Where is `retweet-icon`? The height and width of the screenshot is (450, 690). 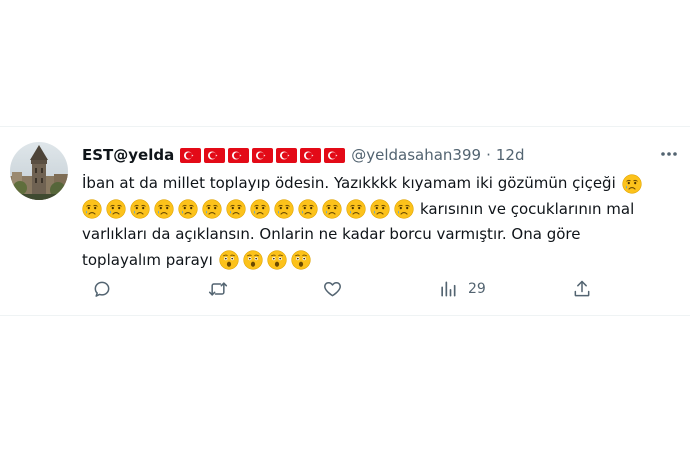
retweet-icon is located at coordinates (218, 289).